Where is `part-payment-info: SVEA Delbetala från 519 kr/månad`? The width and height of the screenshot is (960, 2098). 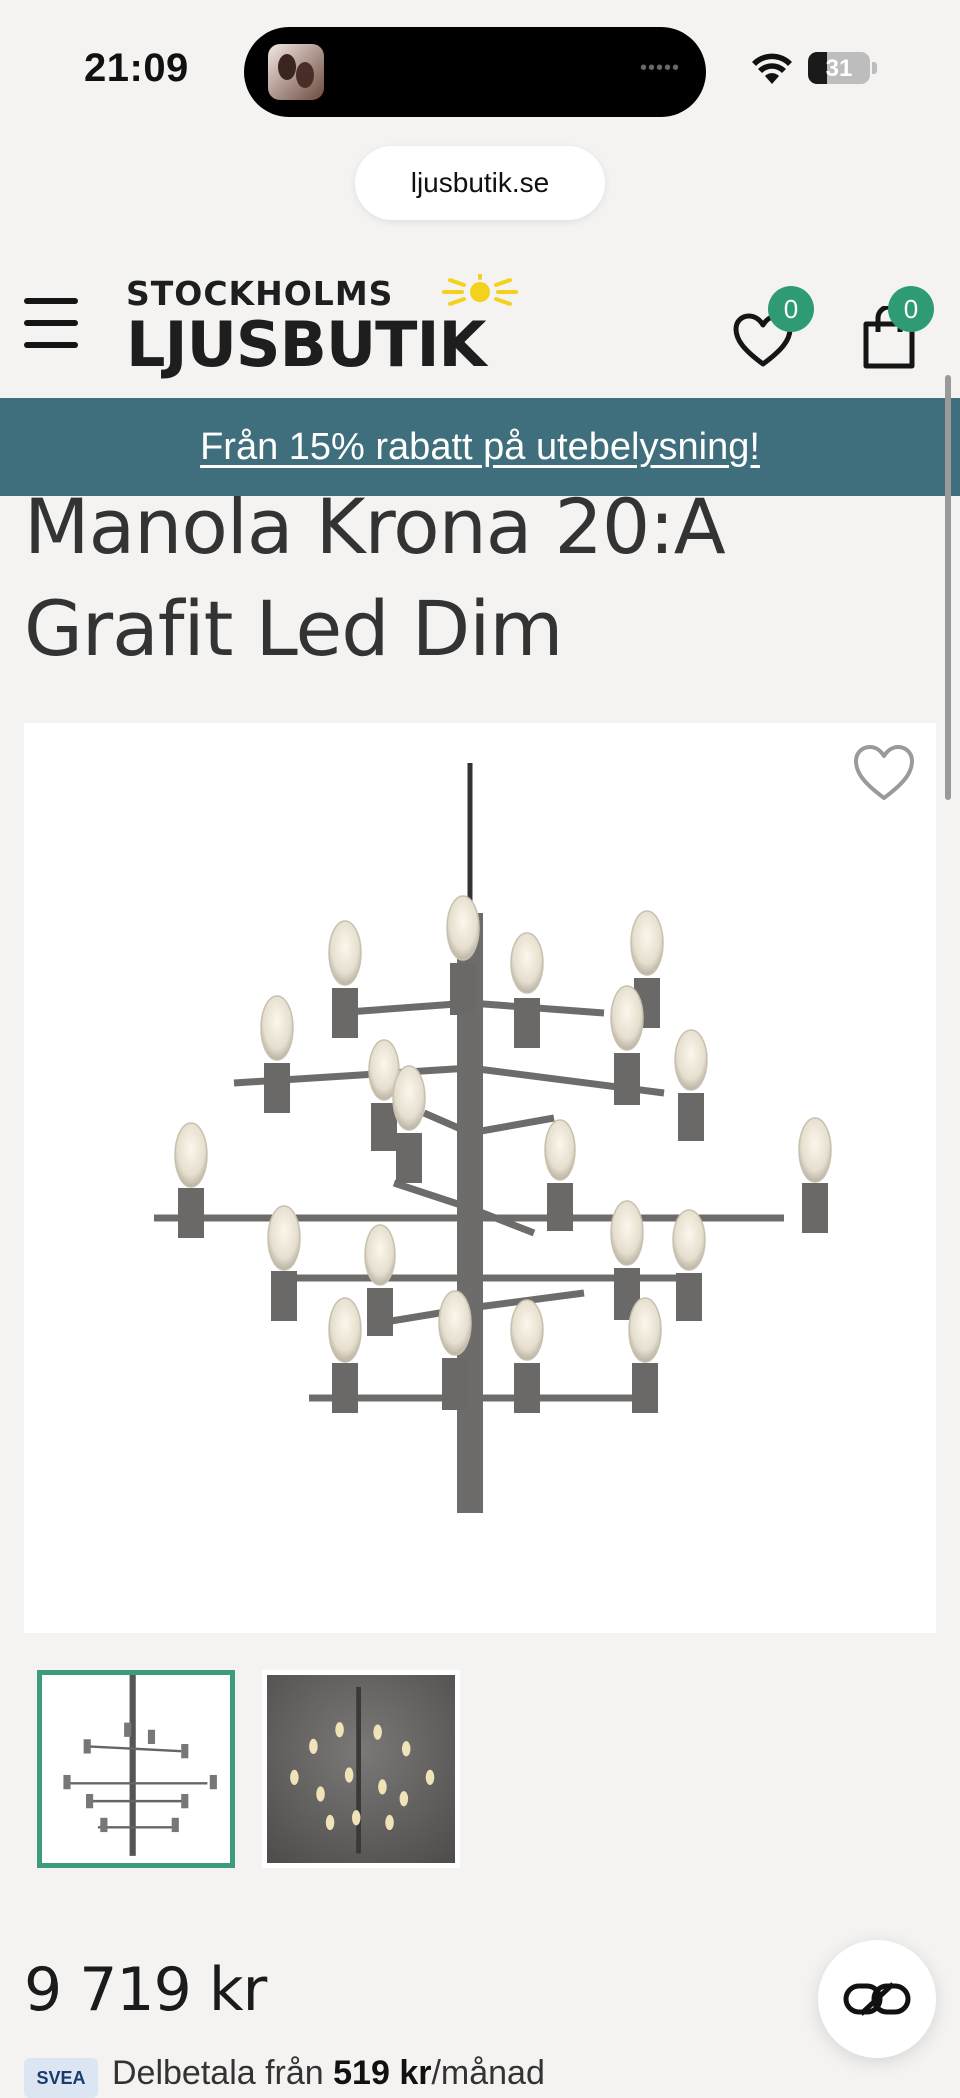 part-payment-info: SVEA Delbetala från 519 kr/månad is located at coordinates (474, 2075).